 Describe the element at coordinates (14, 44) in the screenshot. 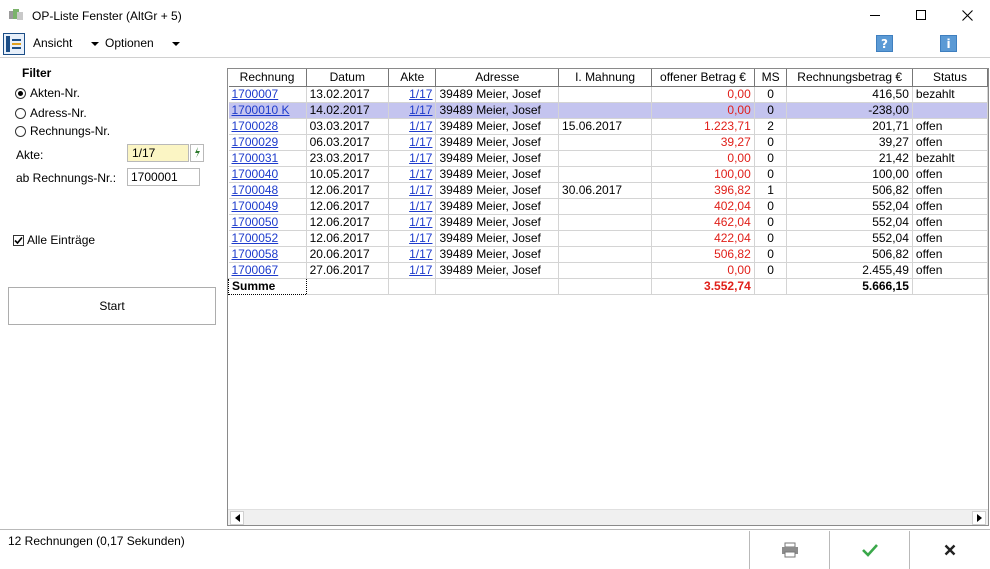

I see `app-menu-icon` at that location.